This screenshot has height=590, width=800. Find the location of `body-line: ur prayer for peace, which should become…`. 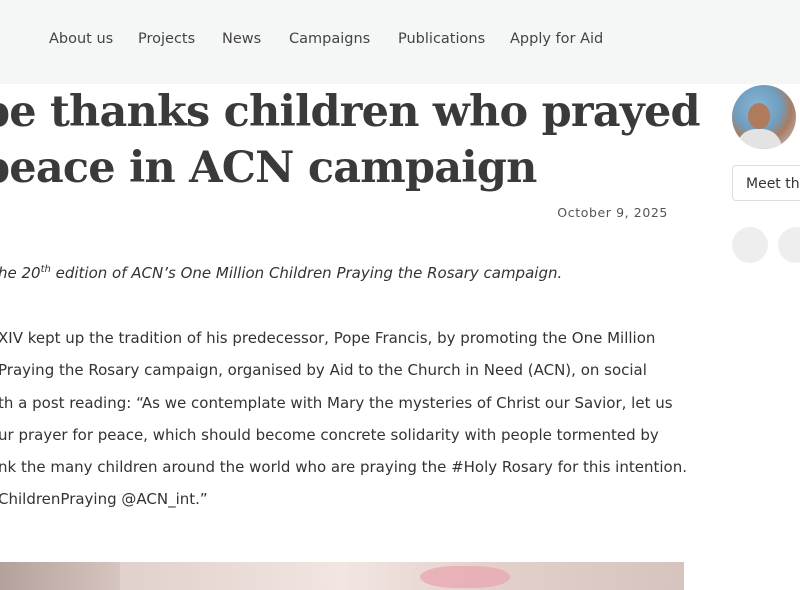

body-line: ur prayer for peace, which should become… is located at coordinates (329, 434).